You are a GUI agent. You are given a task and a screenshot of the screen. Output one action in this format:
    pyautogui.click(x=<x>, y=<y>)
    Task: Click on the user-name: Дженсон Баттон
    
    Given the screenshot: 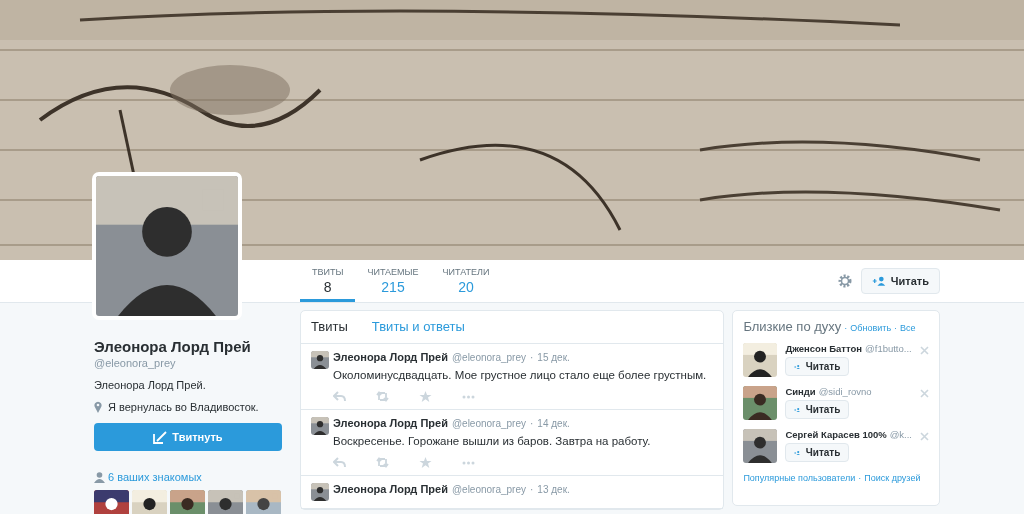 What is the action you would take?
    pyautogui.click(x=824, y=348)
    